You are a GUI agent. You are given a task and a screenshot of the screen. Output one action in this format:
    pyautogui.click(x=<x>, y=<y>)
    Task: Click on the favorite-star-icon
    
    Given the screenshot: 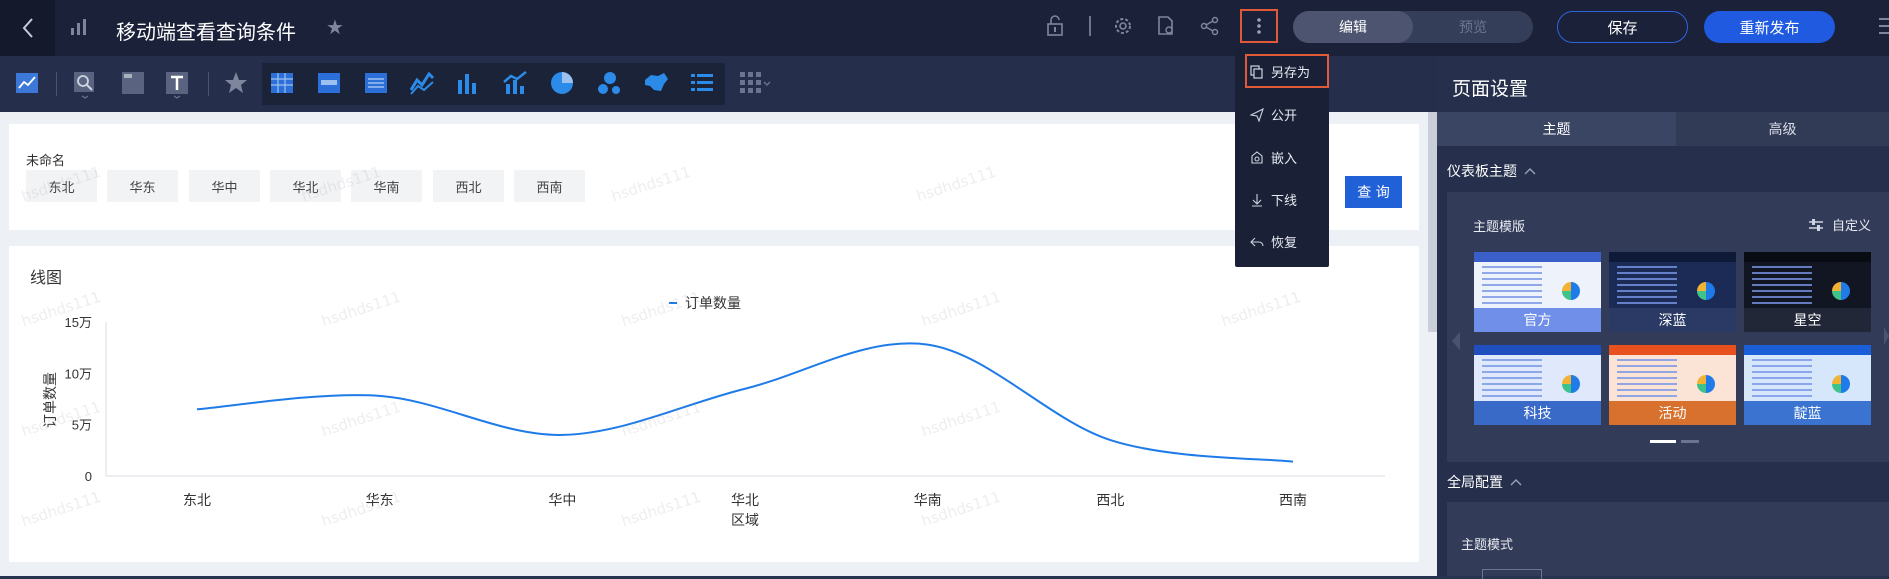 What is the action you would take?
    pyautogui.click(x=236, y=83)
    